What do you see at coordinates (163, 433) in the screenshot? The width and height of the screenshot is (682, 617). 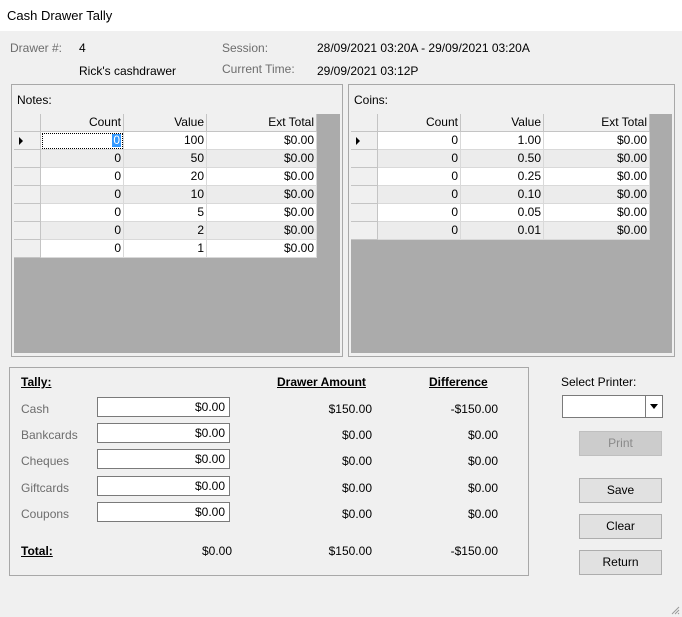 I see `tally-bankcards-input: $0.00` at bounding box center [163, 433].